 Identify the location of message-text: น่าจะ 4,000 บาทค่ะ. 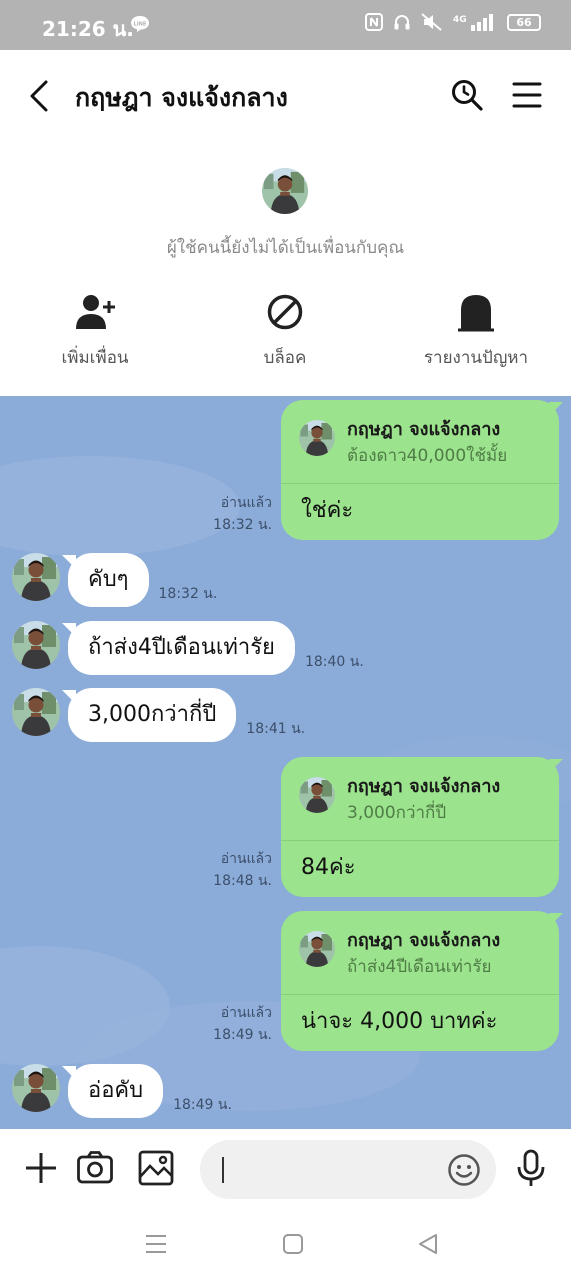
(399, 1021).